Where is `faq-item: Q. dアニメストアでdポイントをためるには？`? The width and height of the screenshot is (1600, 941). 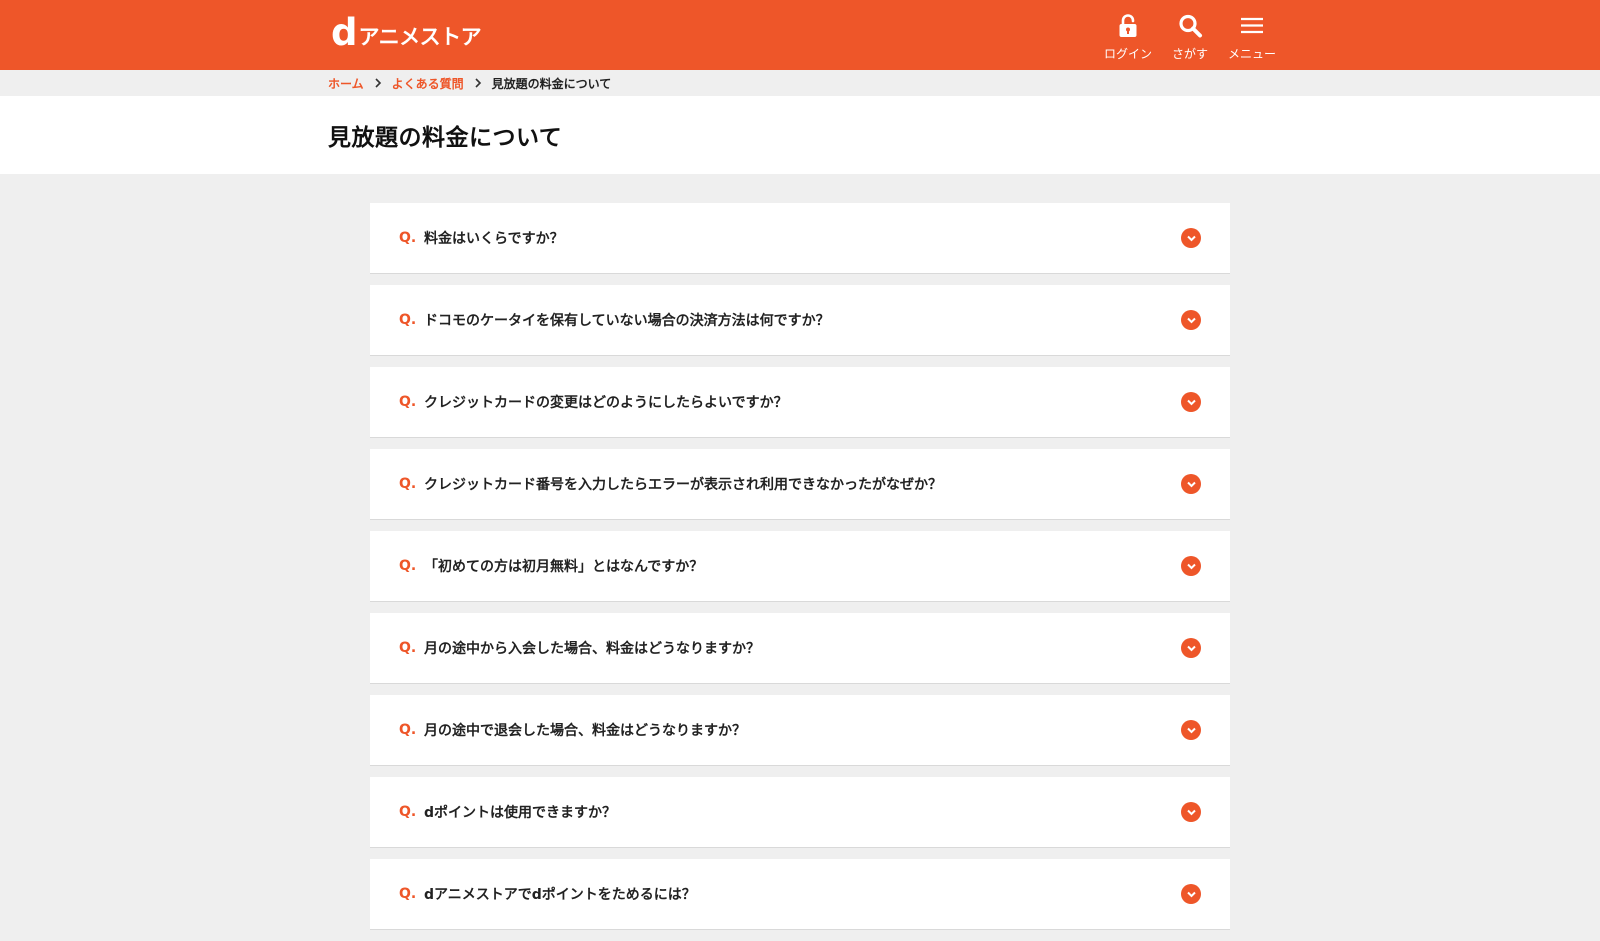
faq-item: Q. dアニメストアでdポイントをためるには？ is located at coordinates (800, 894).